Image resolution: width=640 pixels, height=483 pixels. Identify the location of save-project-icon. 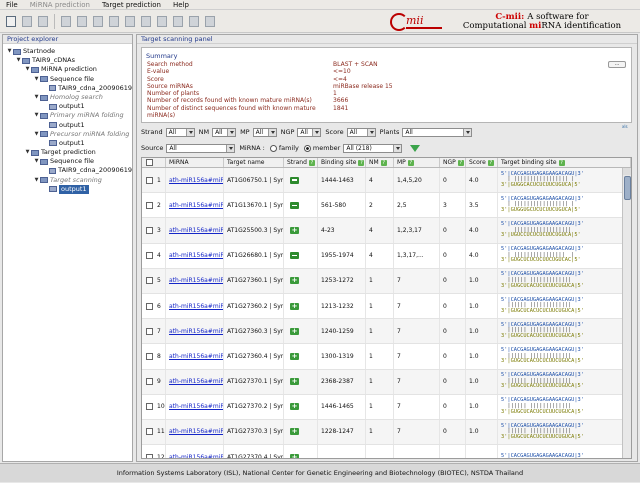
(42, 21).